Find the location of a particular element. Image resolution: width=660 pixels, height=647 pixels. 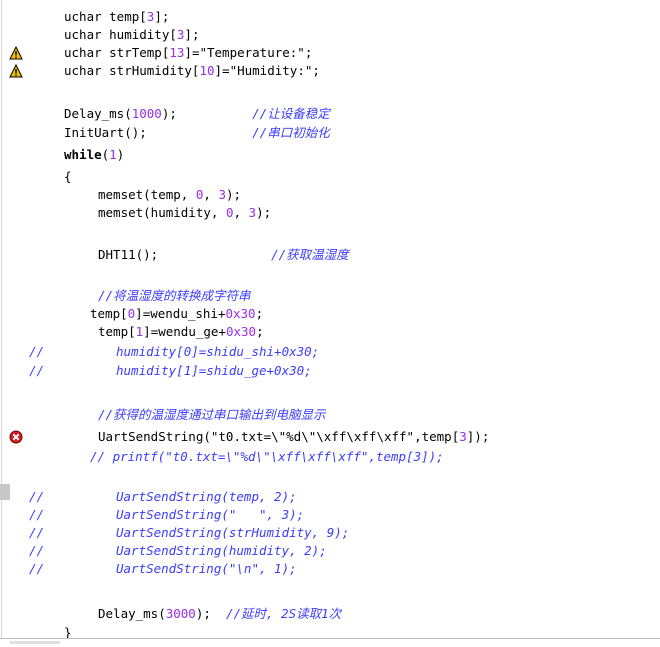

code-comment: //让设备稳定 is located at coordinates (291, 113).